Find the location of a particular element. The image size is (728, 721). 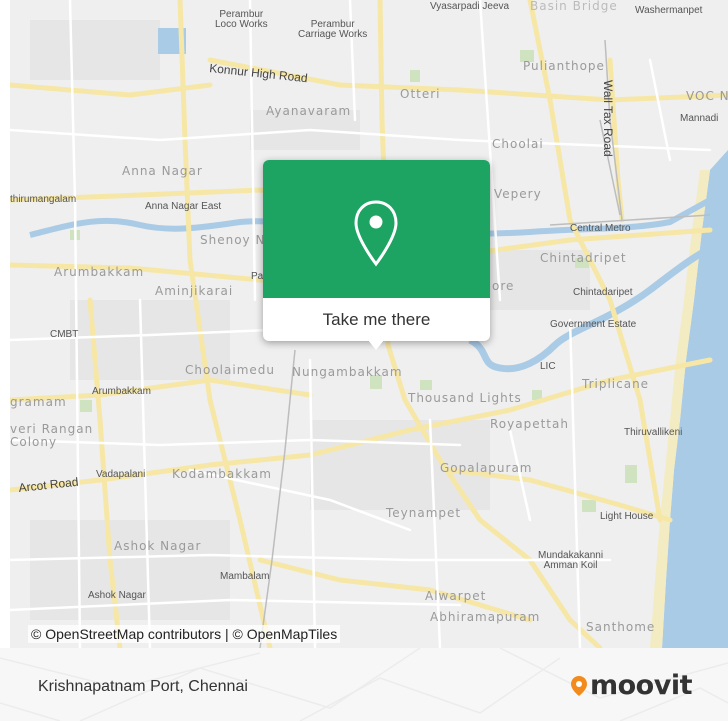

label-central-metro: Central Metro is located at coordinates (600, 228).